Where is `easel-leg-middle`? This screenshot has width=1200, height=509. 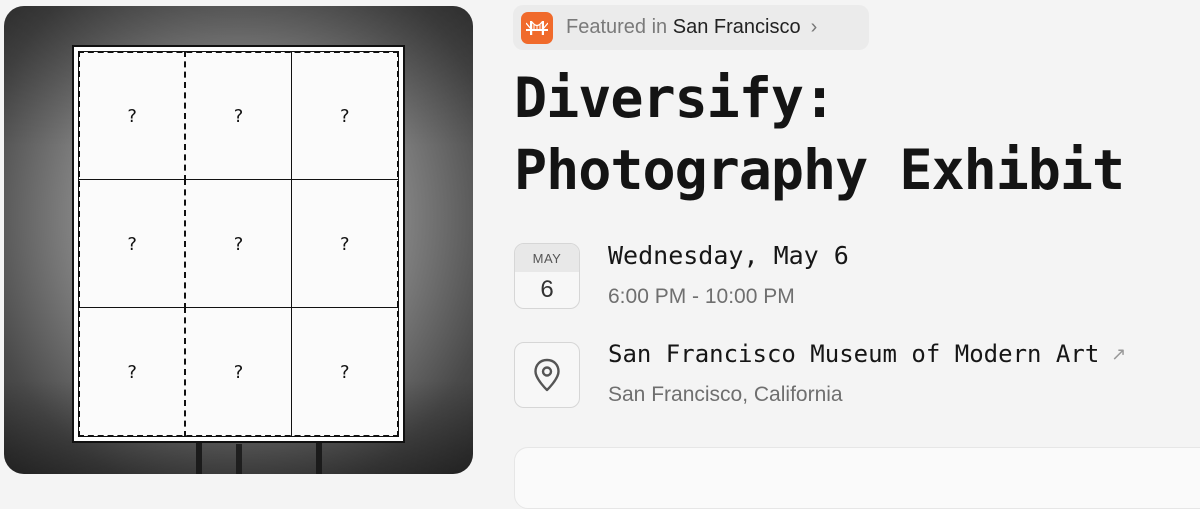
easel-leg-middle is located at coordinates (239, 459).